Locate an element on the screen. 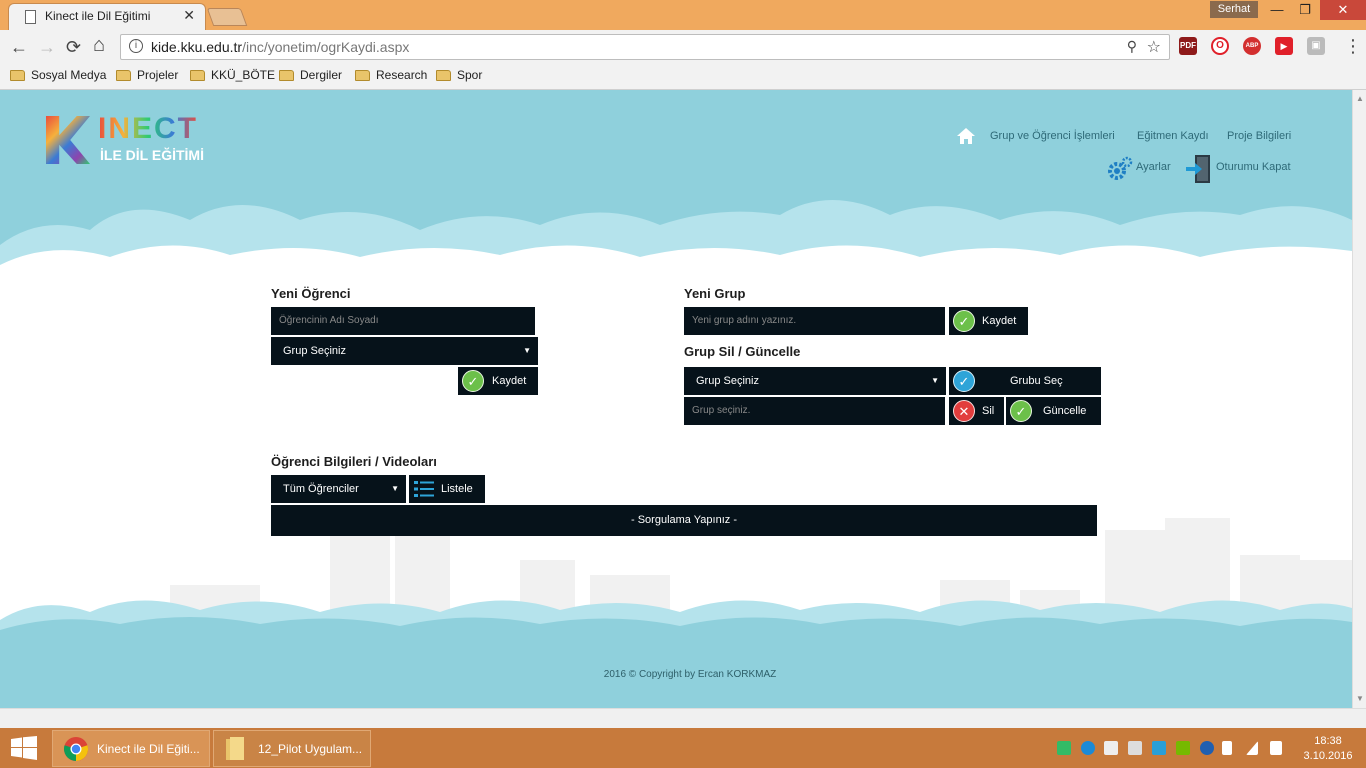 The width and height of the screenshot is (1366, 768). logo-subtitle: İLE DİL EĞİTİMİ is located at coordinates (152, 155).